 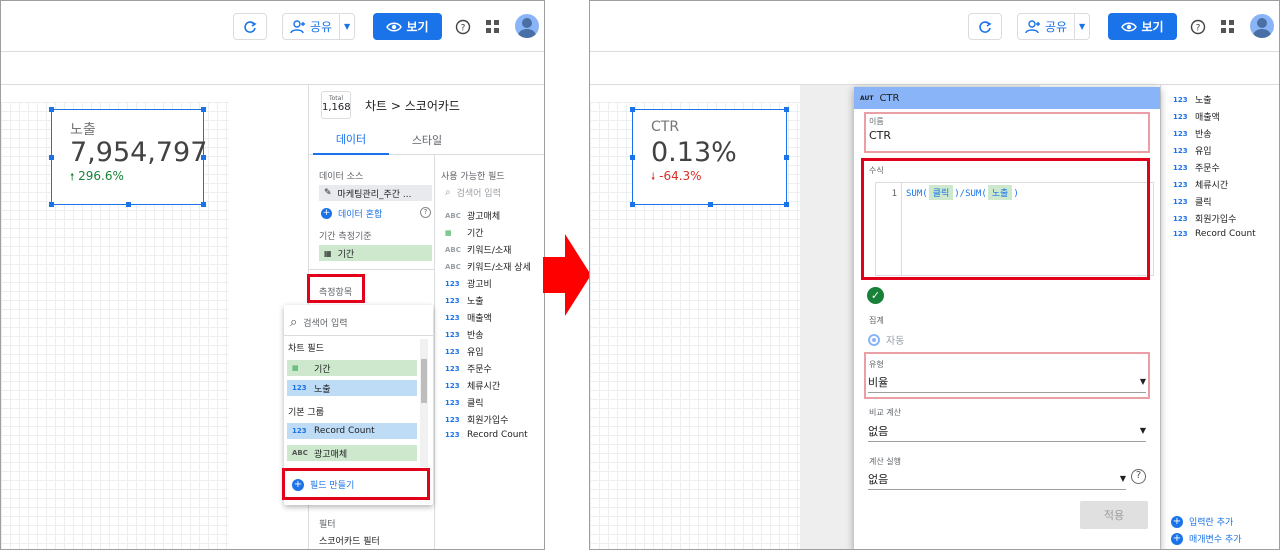 I want to click on dropdown-field-item: 123 노출, so click(x=352, y=388).